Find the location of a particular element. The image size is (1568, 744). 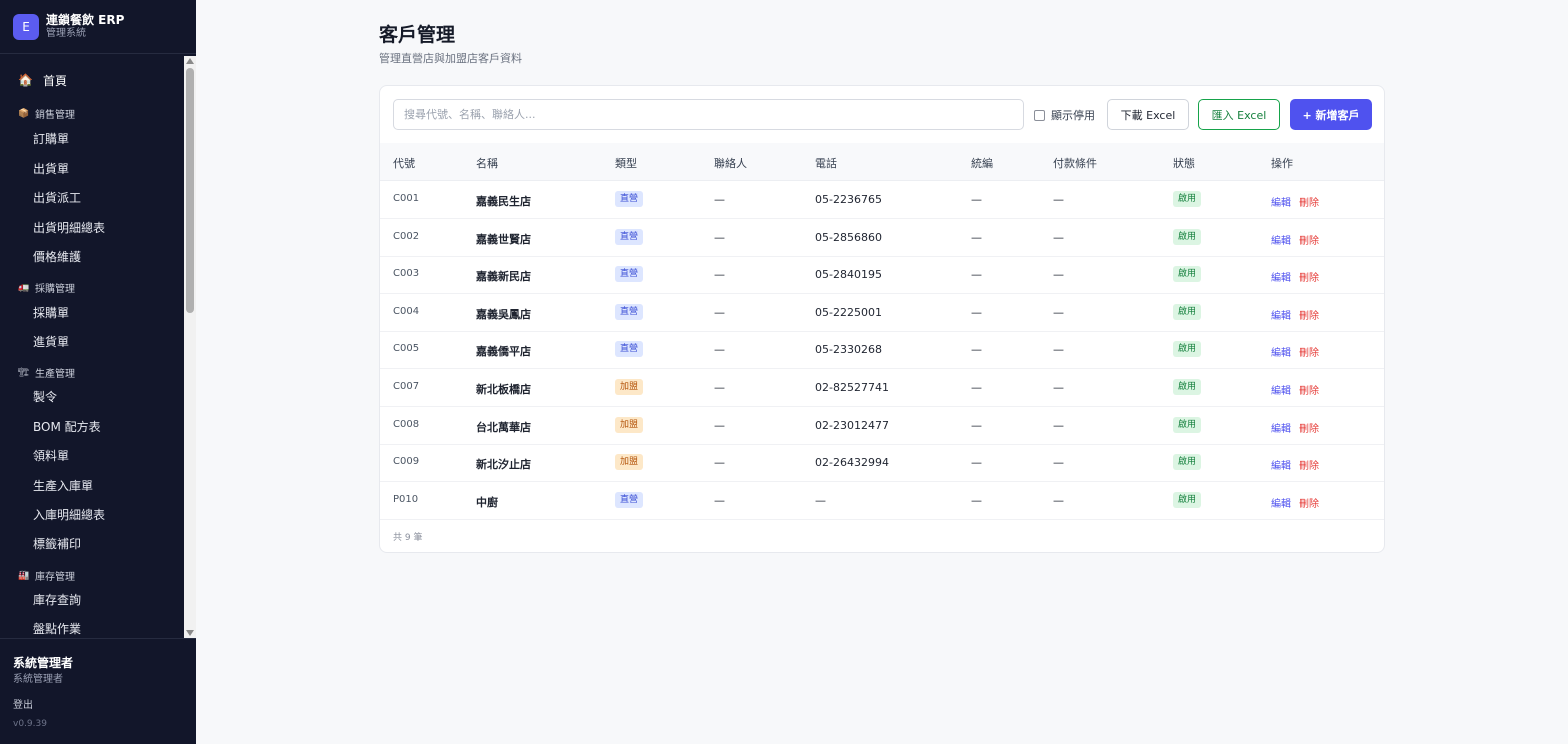

cell-phone: 02-82527741 is located at coordinates (852, 387).